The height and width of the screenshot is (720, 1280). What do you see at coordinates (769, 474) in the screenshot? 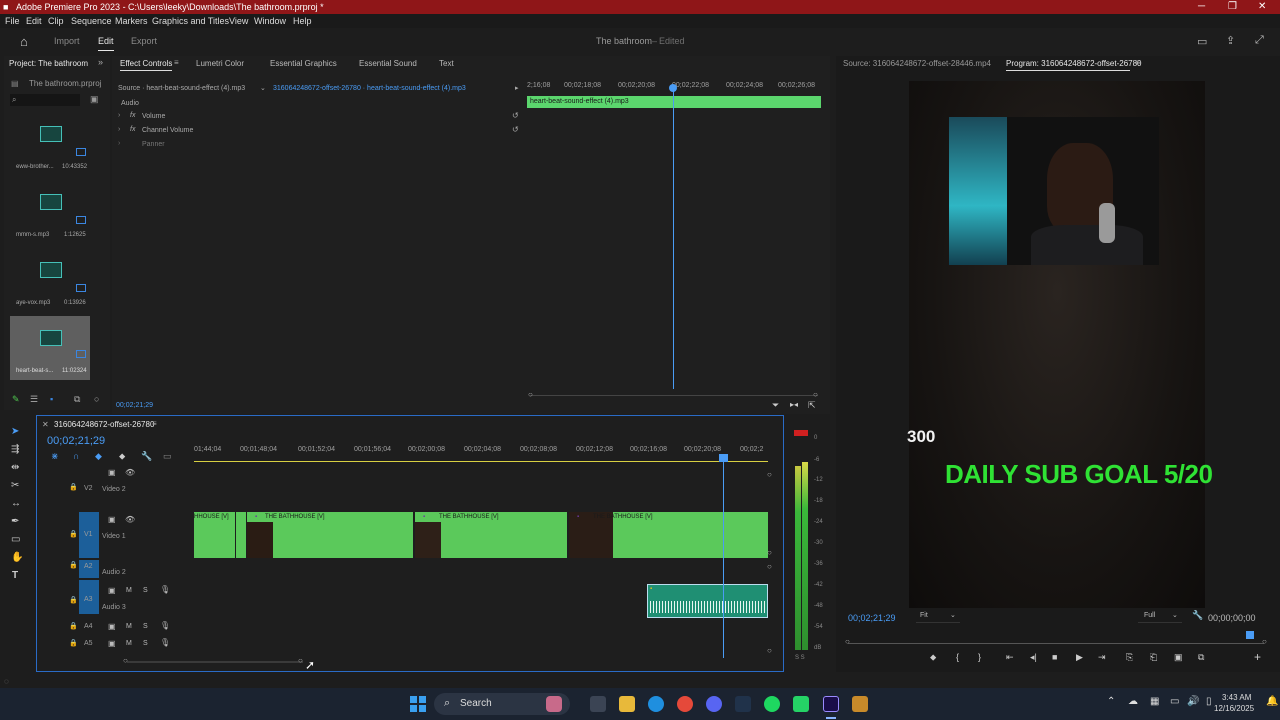
I see `v-scroll-handle-top: ○` at bounding box center [769, 474].